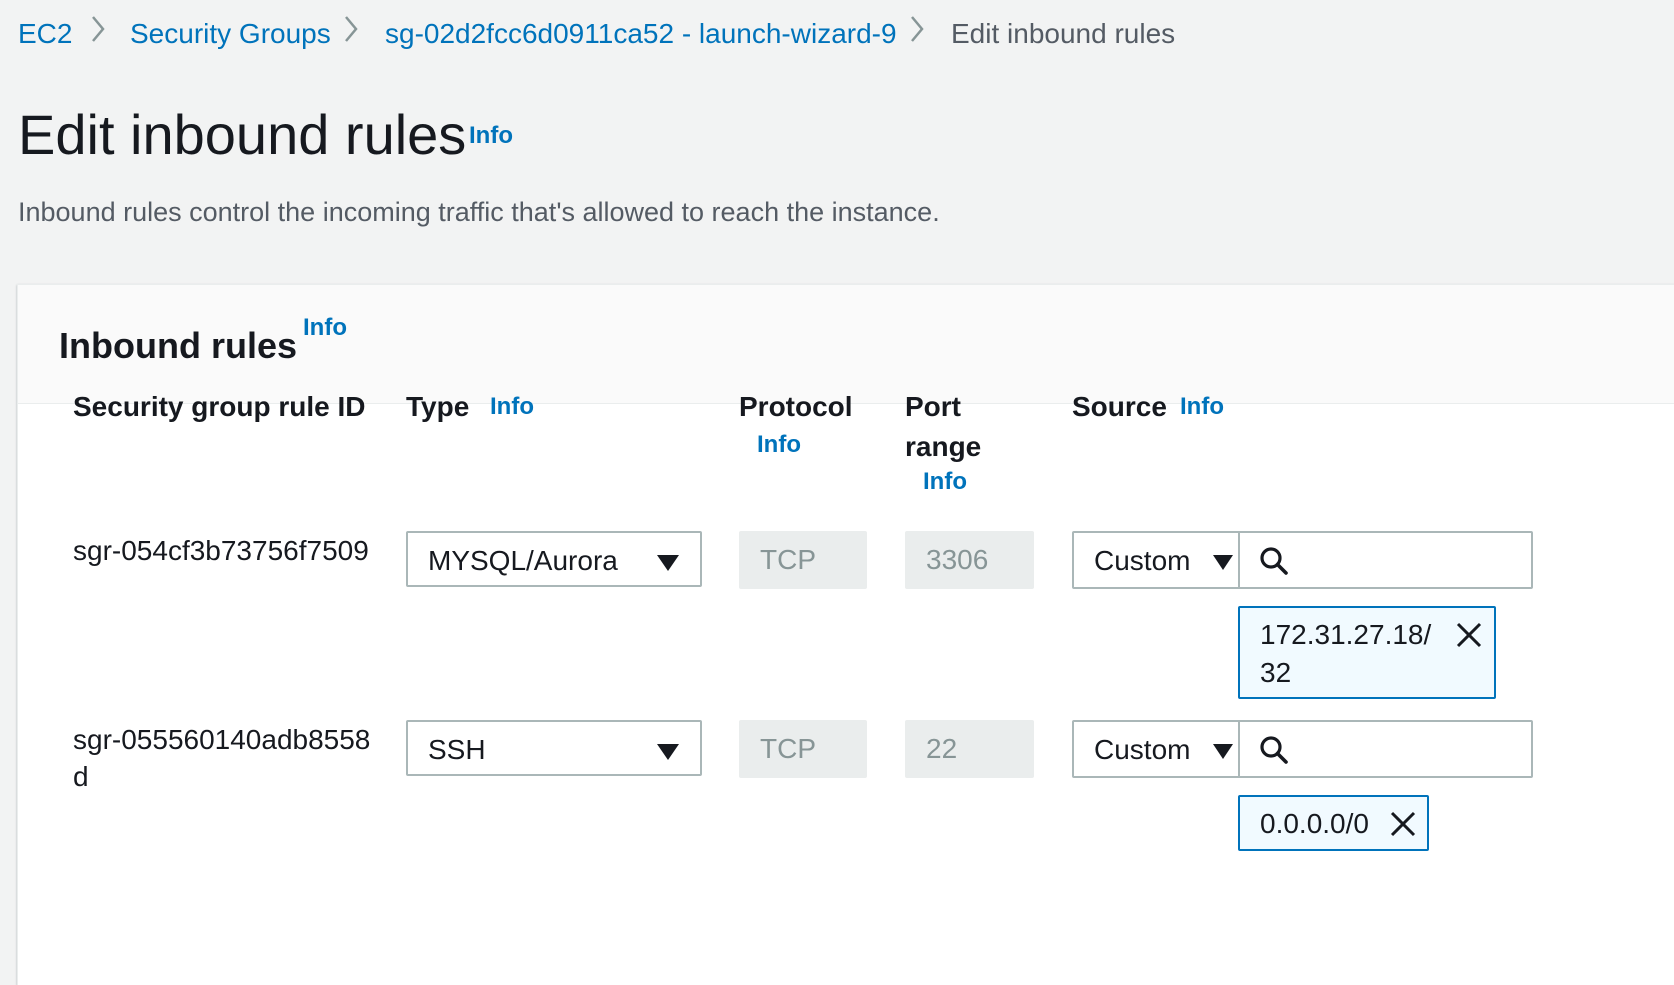  What do you see at coordinates (1346, 634) in the screenshot?
I see `source-token-line1: 172.31.27.18/` at bounding box center [1346, 634].